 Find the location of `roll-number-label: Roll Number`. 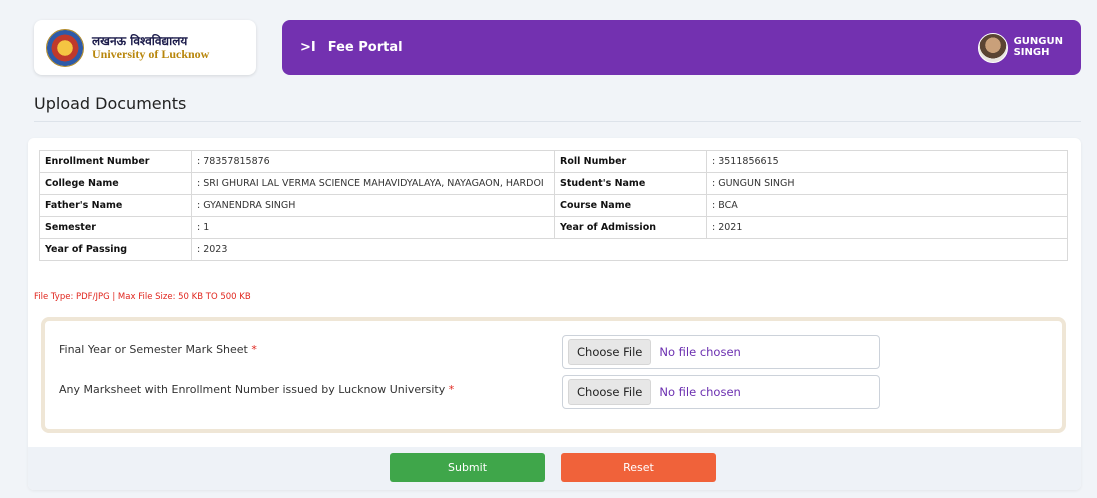

roll-number-label: Roll Number is located at coordinates (630, 161).